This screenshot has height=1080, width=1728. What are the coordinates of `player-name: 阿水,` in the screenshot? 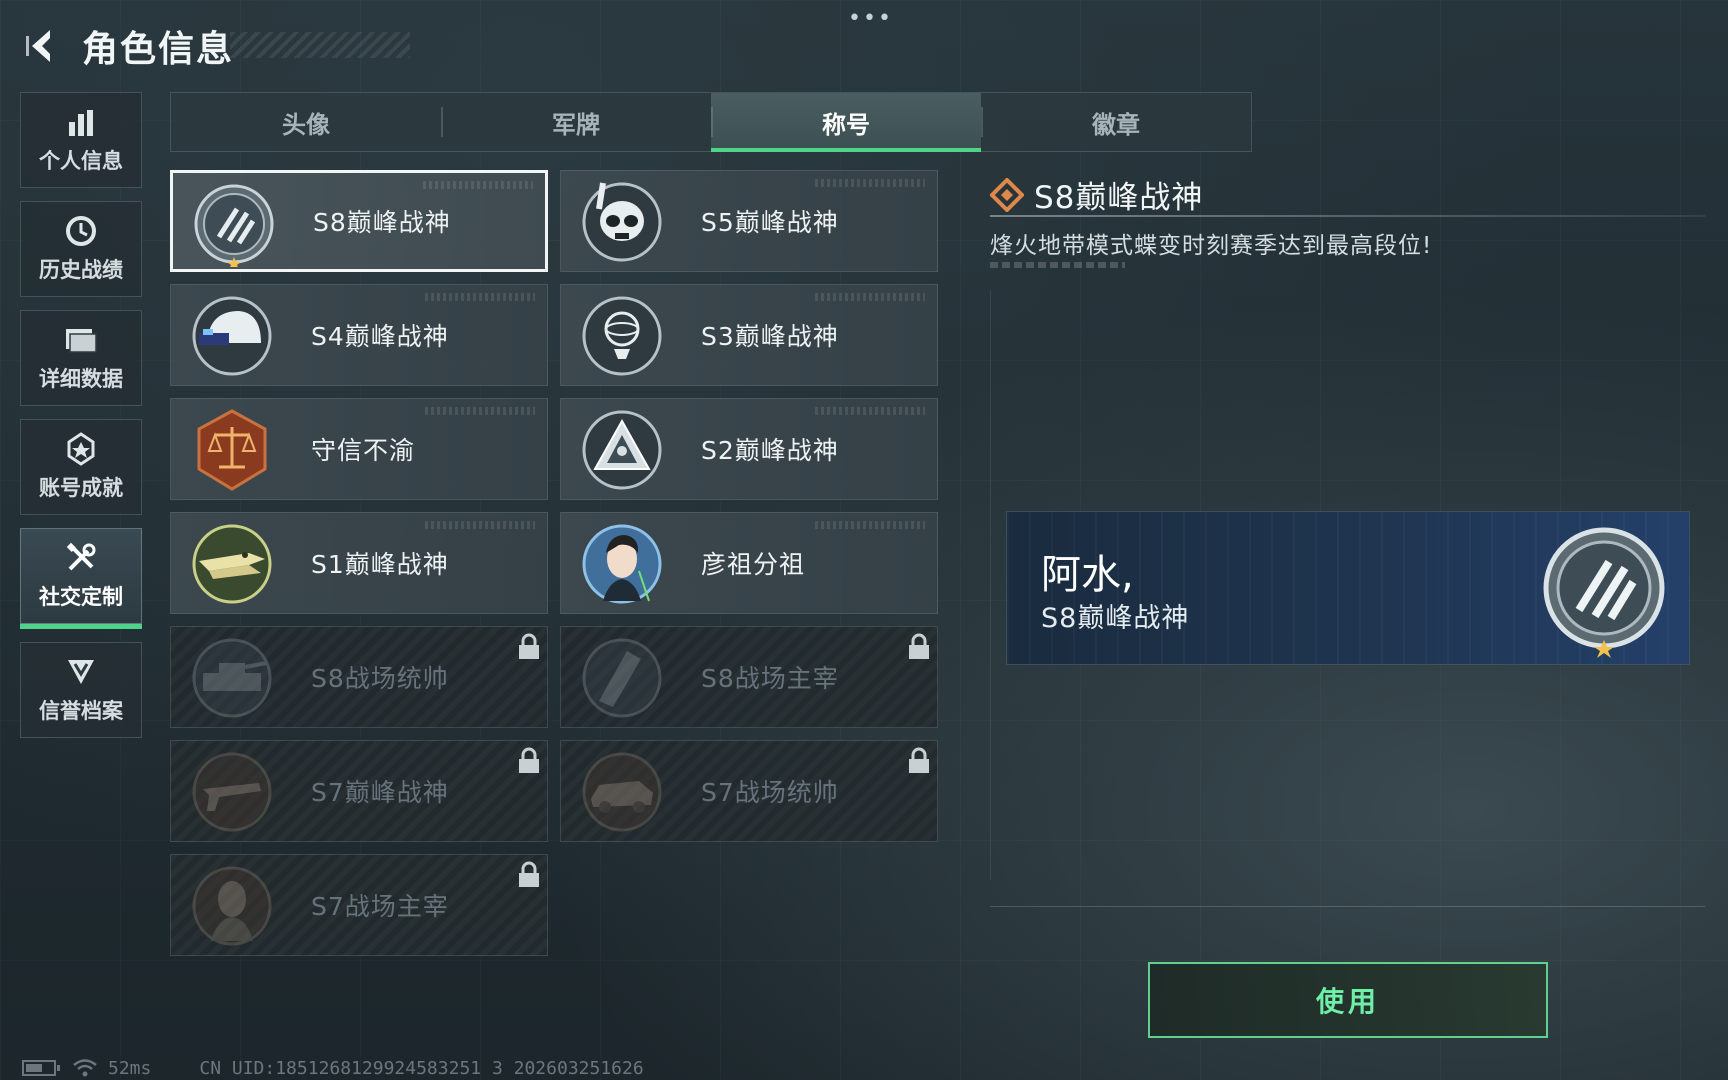 It's located at (1087, 575).